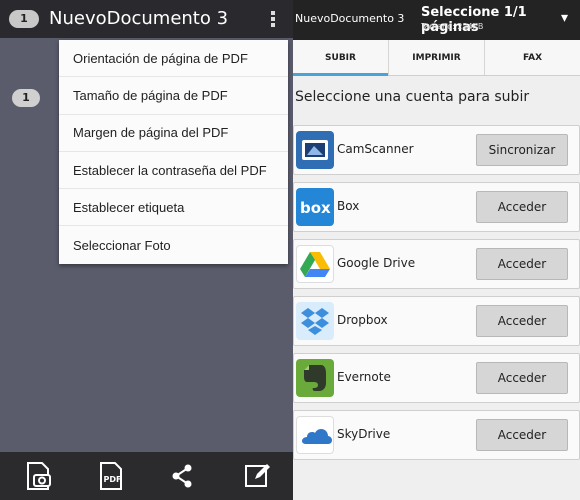  Describe the element at coordinates (315, 264) in the screenshot. I see `google-drive-icon` at that location.